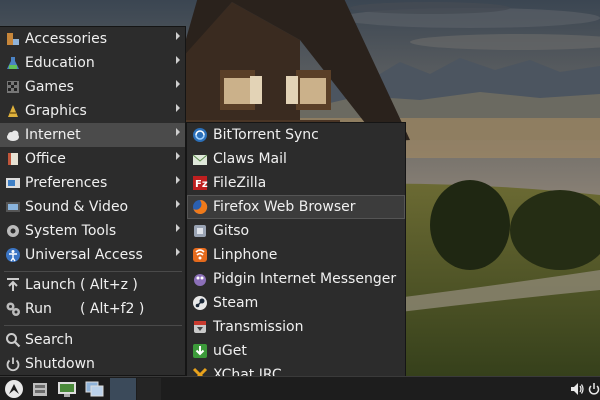 This screenshot has height=400, width=600. I want to click on games-icon, so click(13, 87).